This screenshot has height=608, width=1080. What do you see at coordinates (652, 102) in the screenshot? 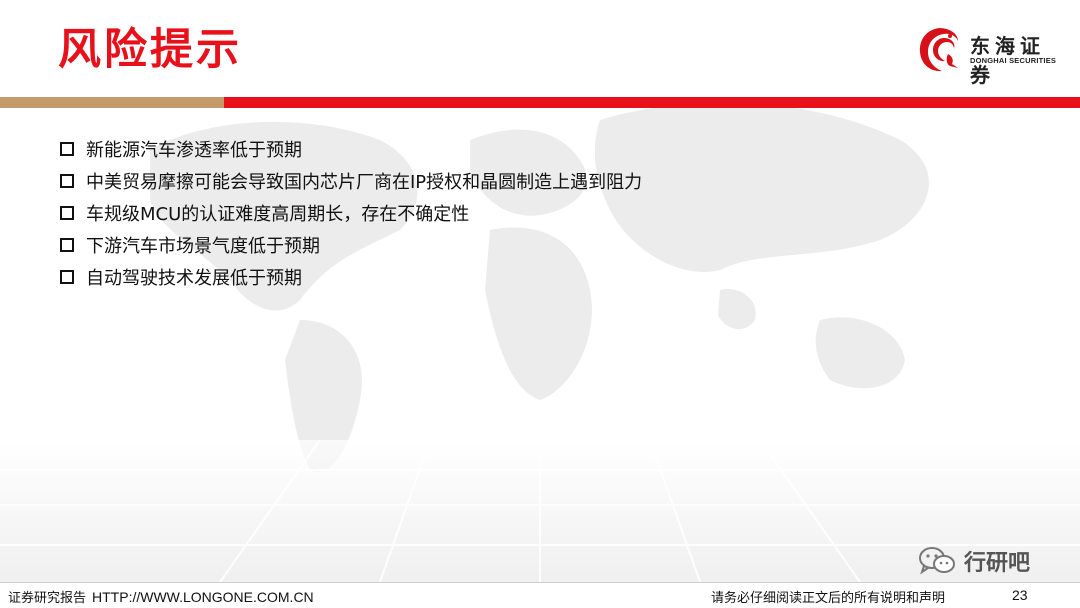
I see `header-bar-red` at bounding box center [652, 102].